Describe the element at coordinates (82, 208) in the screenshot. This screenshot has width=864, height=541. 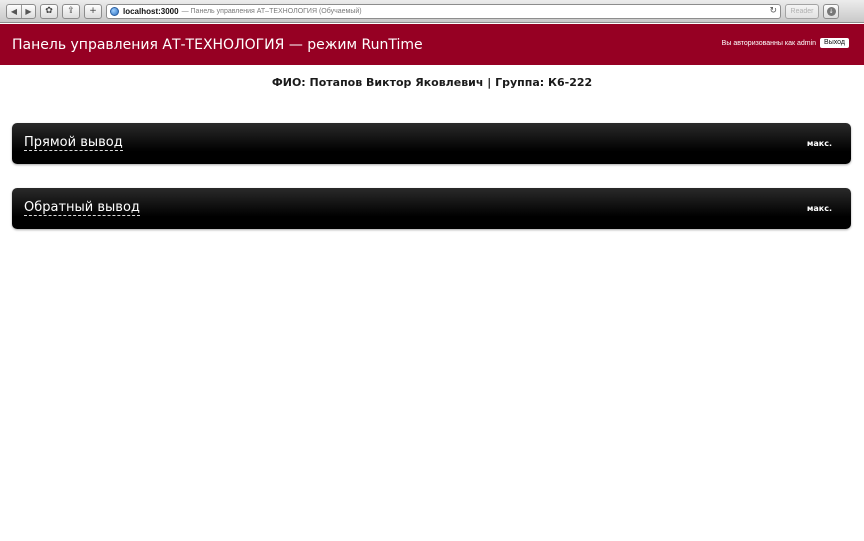
I see `panel-title-reverse-output: Обратный вывод` at that location.